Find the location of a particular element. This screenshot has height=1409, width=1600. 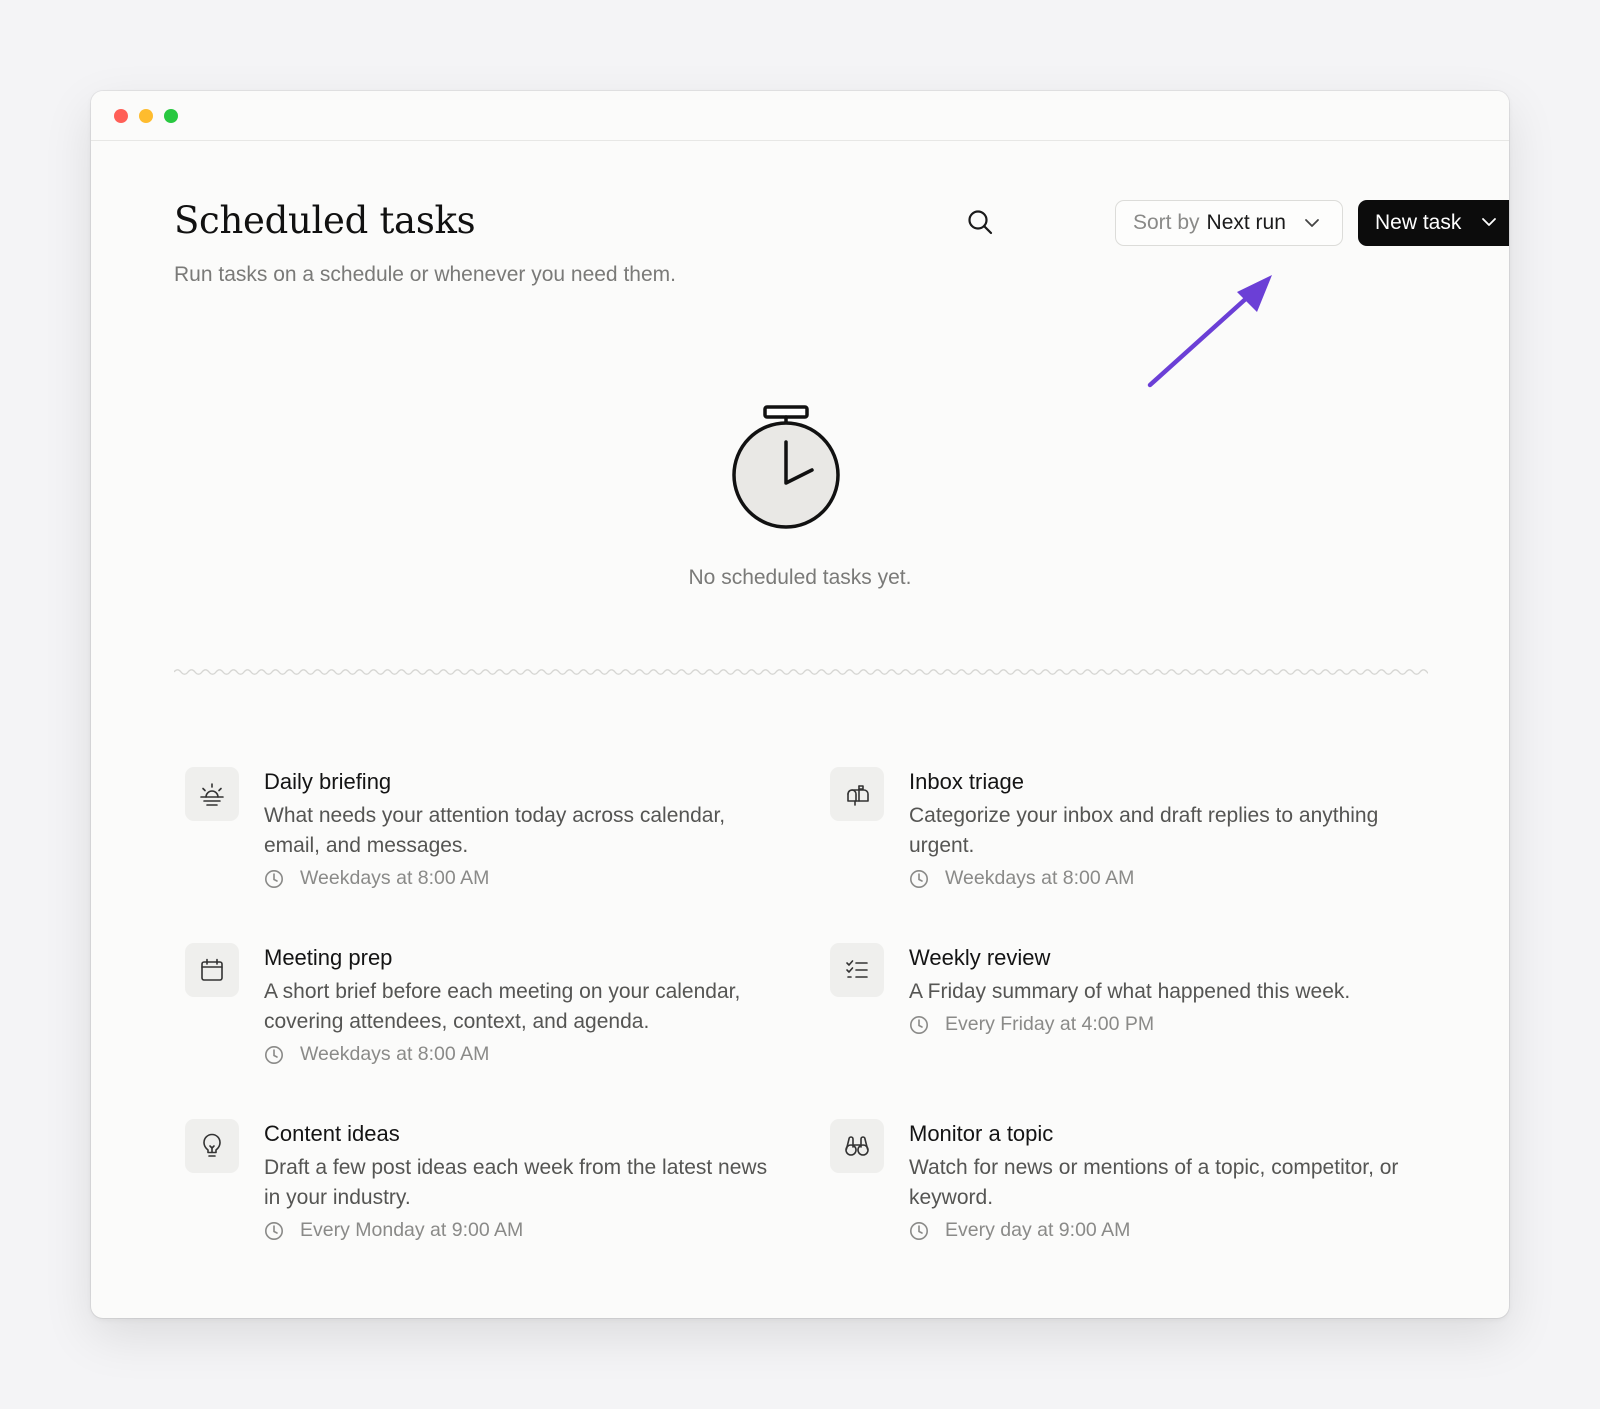

sunrise-icon is located at coordinates (212, 794).